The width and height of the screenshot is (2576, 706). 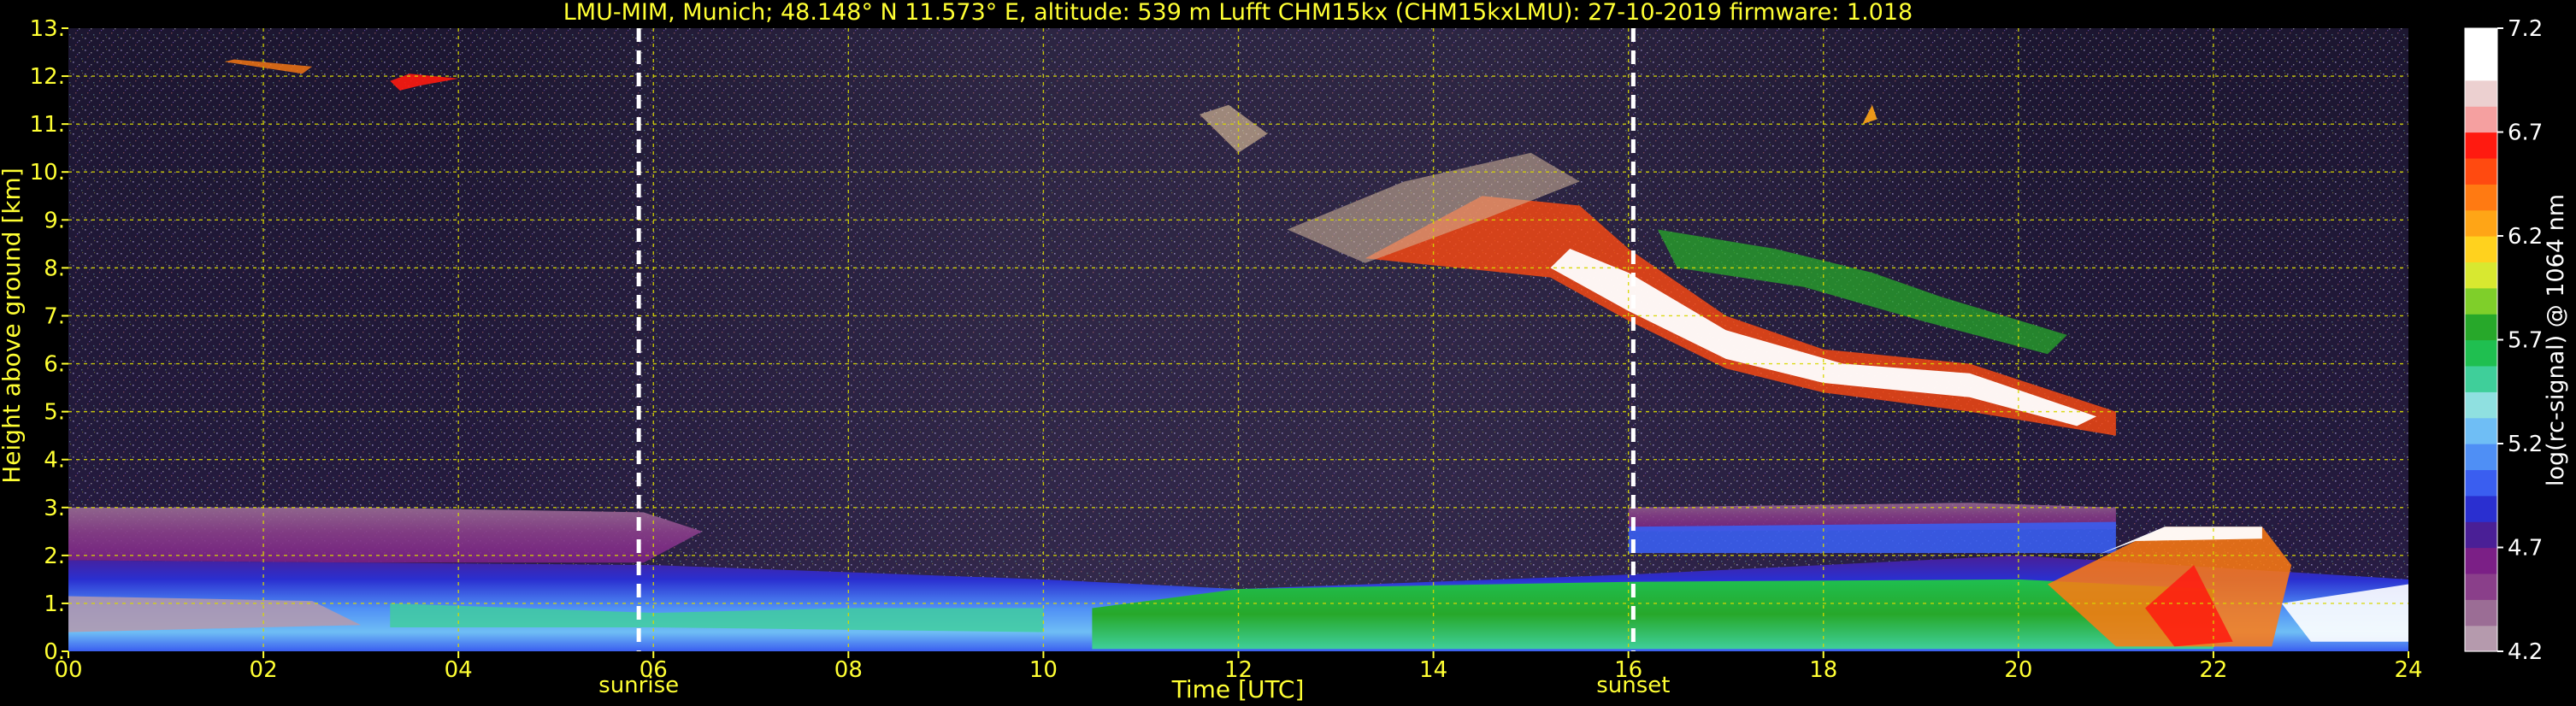 What do you see at coordinates (2018, 670) in the screenshot?
I see `x-tick-label: 20` at bounding box center [2018, 670].